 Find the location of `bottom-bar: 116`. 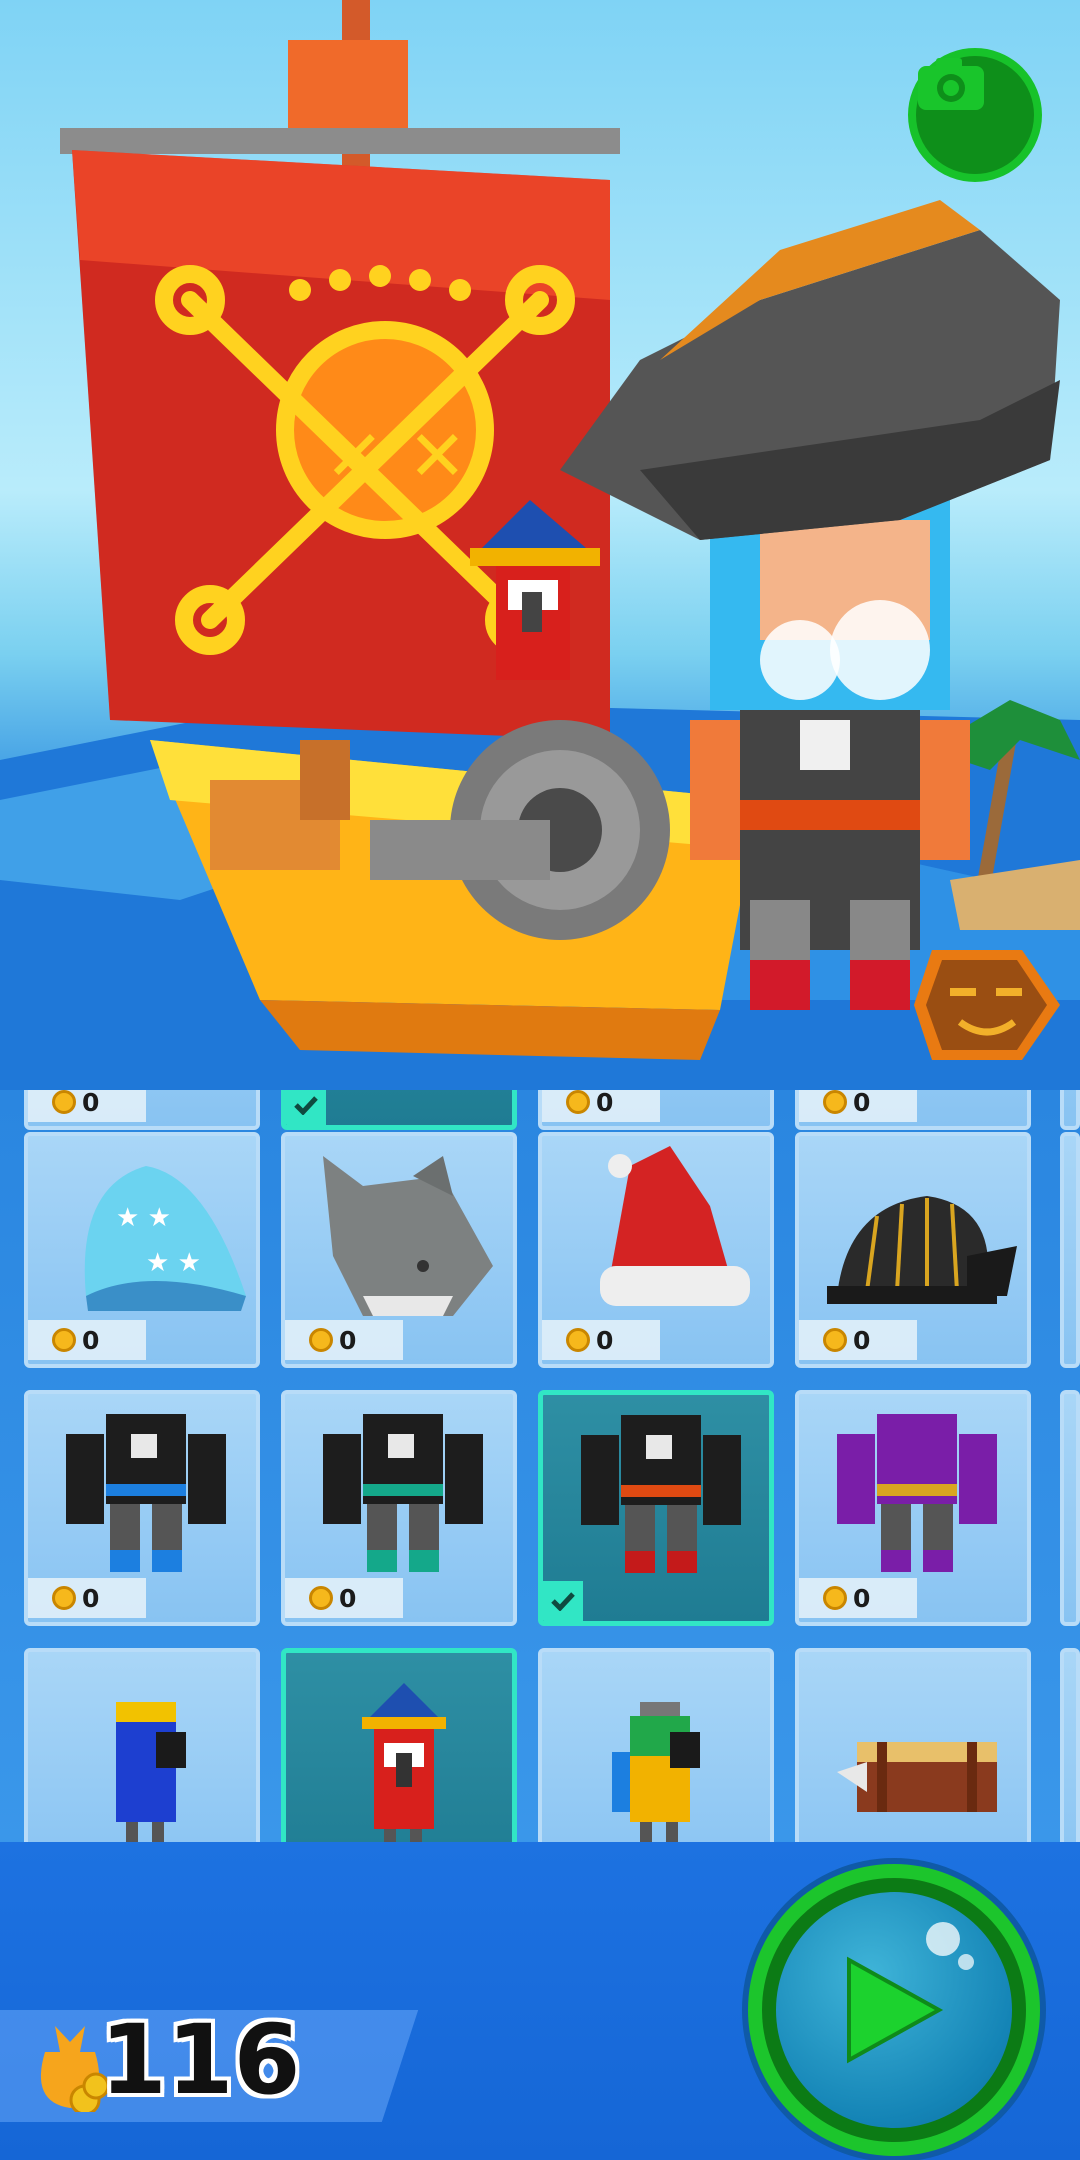

bottom-bar: 116 is located at coordinates (540, 2001).